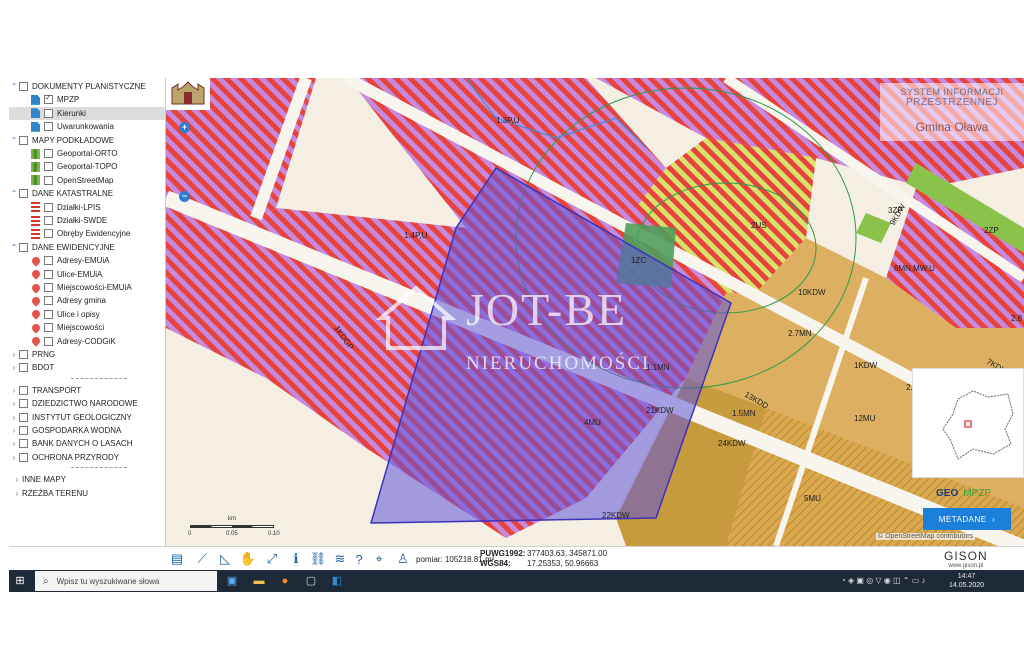 The height and width of the screenshot is (662, 1024). What do you see at coordinates (184, 127) in the screenshot?
I see `zoom-in-button: +` at bounding box center [184, 127].